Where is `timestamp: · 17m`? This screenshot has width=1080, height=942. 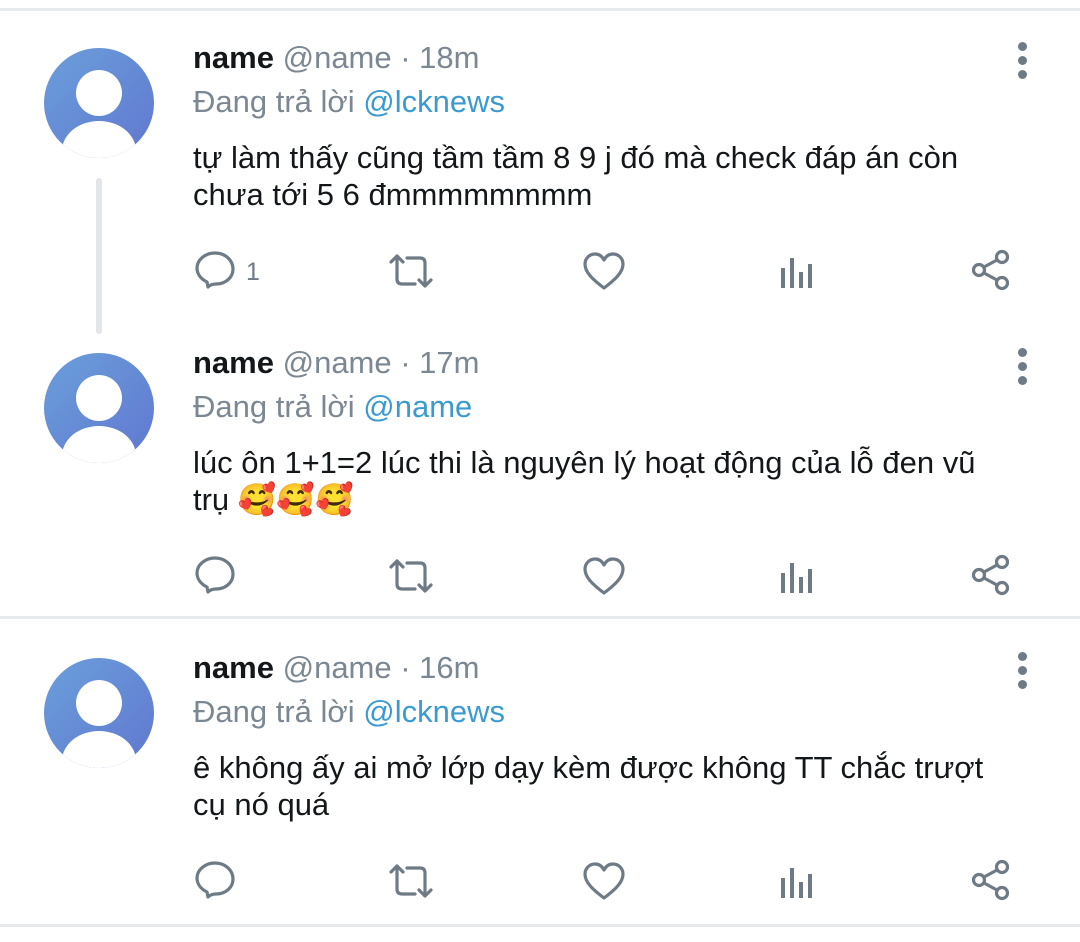 timestamp: · 17m is located at coordinates (439, 362).